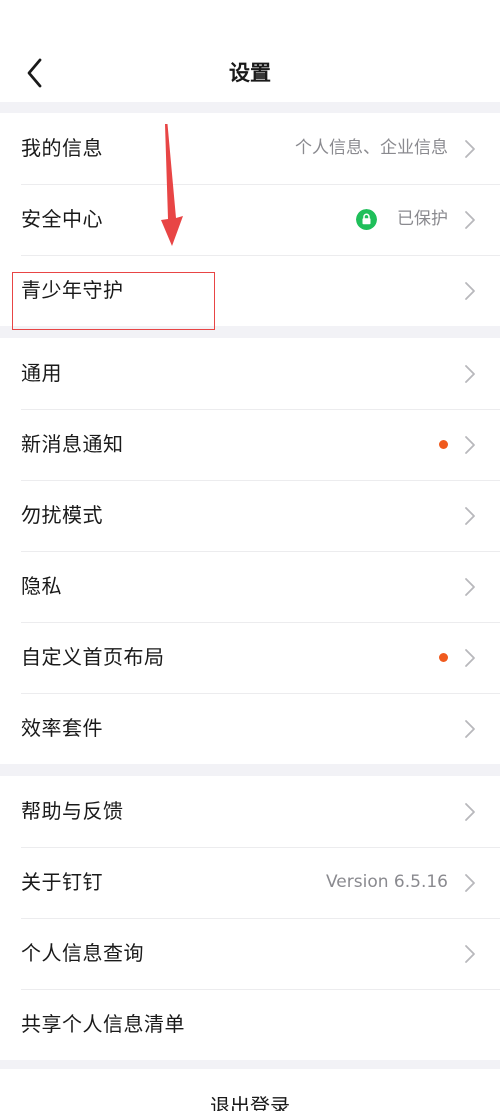 This screenshot has width=500, height=1111. What do you see at coordinates (41, 586) in the screenshot?
I see `row-label: 隐私` at bounding box center [41, 586].